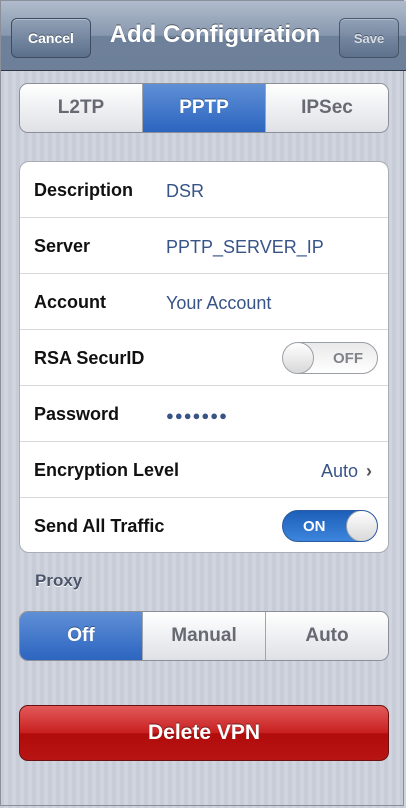  I want to click on delete-vpn-button: Delete VPN, so click(204, 733).